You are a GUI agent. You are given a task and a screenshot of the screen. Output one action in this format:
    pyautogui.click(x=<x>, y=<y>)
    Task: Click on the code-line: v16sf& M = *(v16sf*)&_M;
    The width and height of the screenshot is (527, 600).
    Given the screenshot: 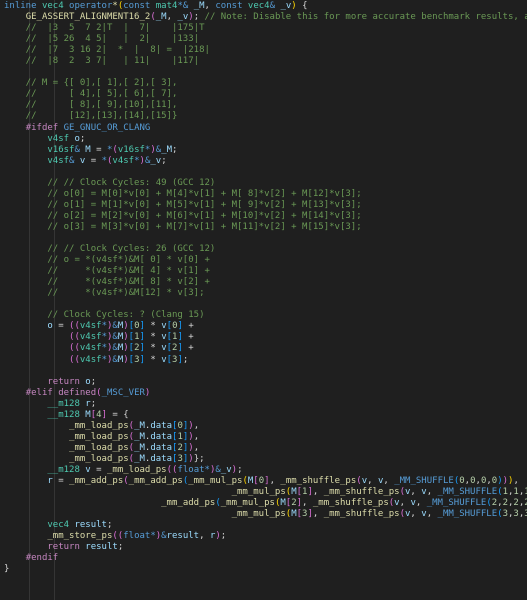 What is the action you would take?
    pyautogui.click(x=265, y=150)
    